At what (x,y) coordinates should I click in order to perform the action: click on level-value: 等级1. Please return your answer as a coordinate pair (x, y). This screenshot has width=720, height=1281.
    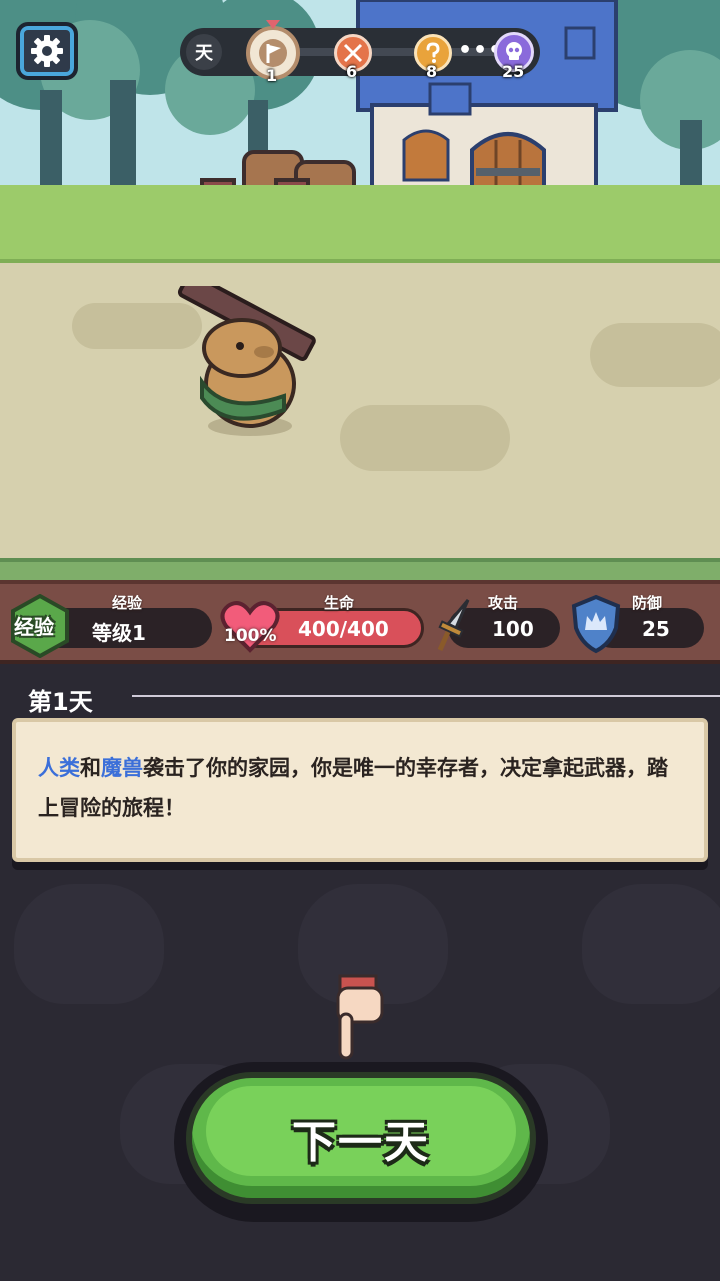
    Looking at the image, I should click on (119, 633).